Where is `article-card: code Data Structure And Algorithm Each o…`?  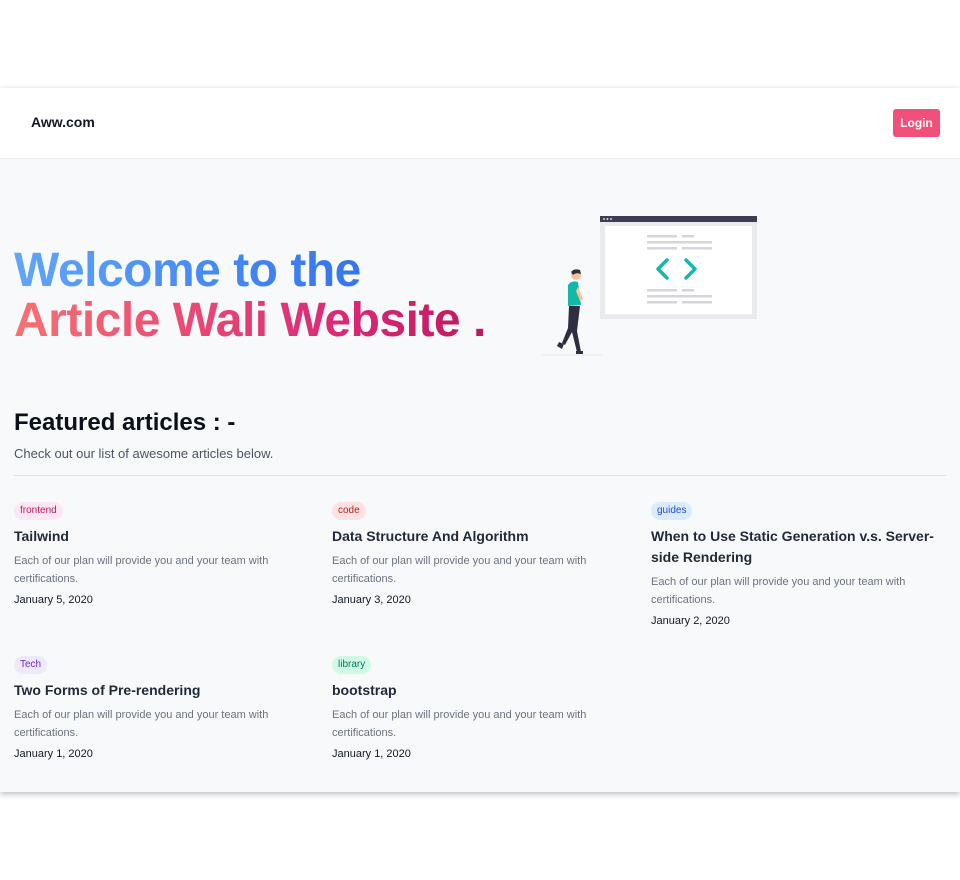 article-card: code Data Structure And Algorithm Each o… is located at coordinates (477, 553).